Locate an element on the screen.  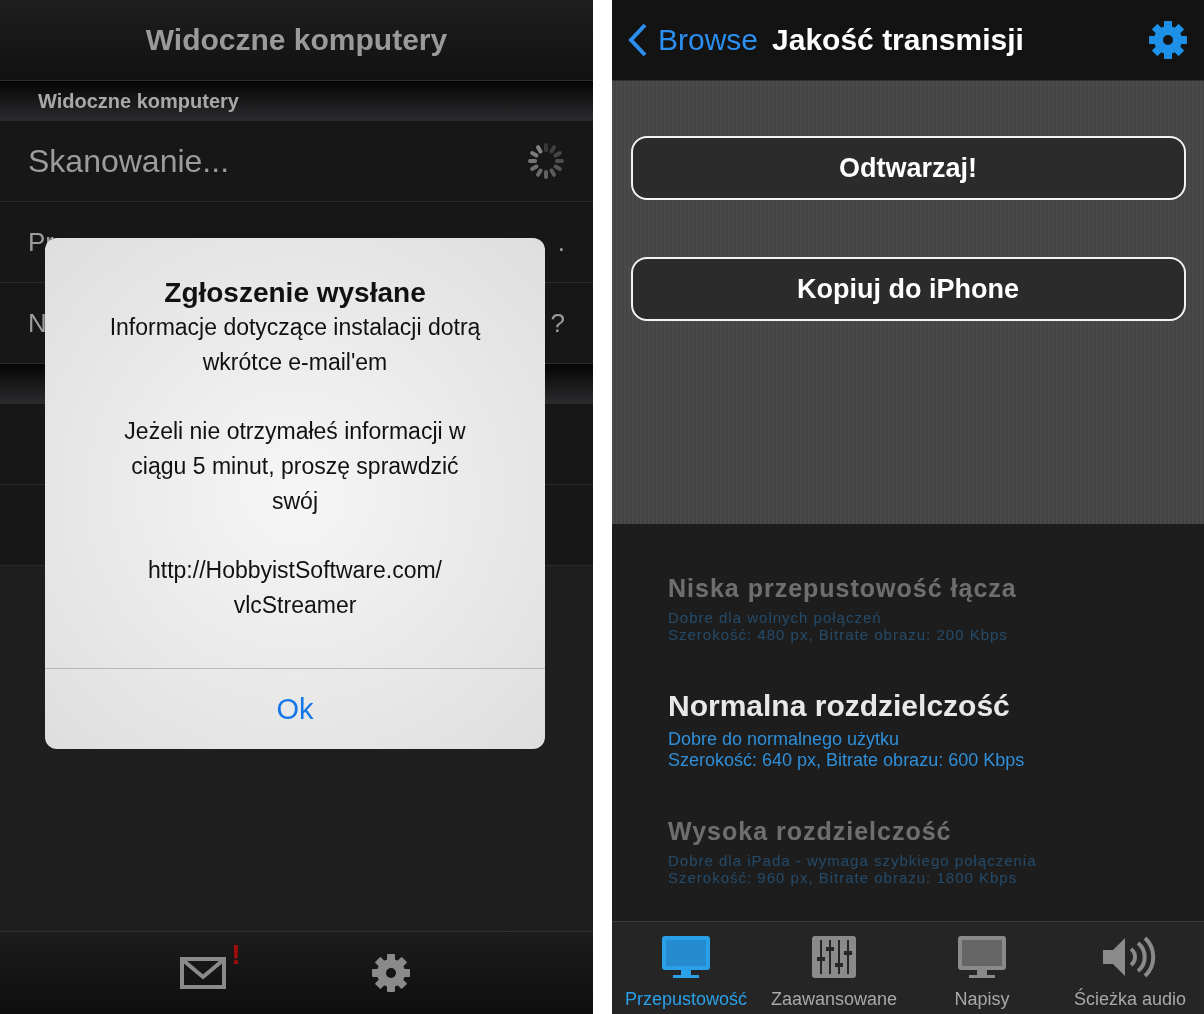
chevron-left-icon is located at coordinates (638, 40).